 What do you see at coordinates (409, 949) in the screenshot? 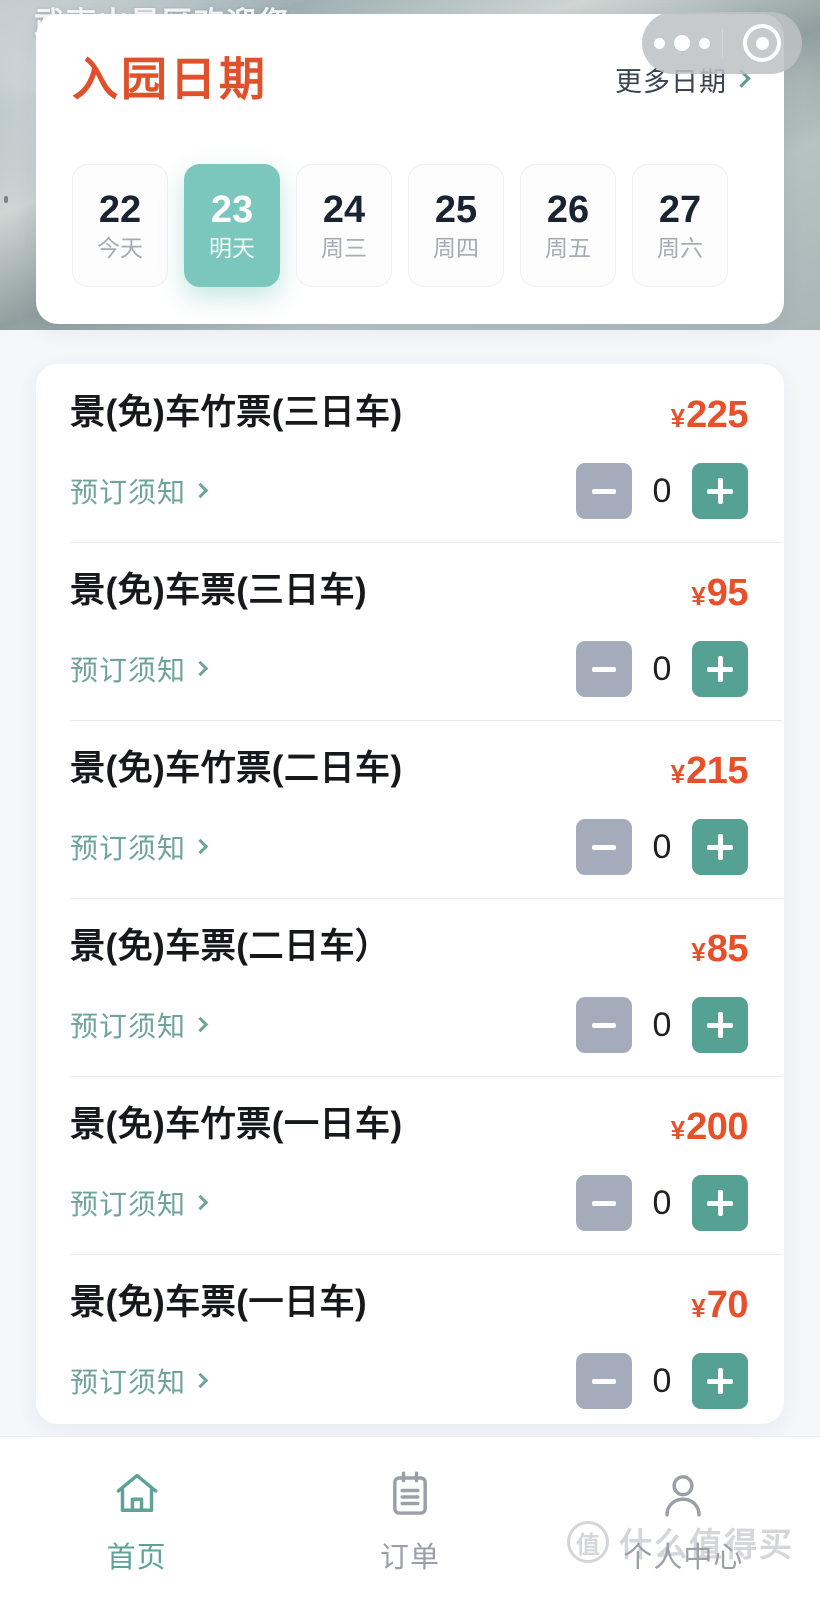
I see `ticket-row-header: 景(免)车票(二日车） ¥ 85` at bounding box center [409, 949].